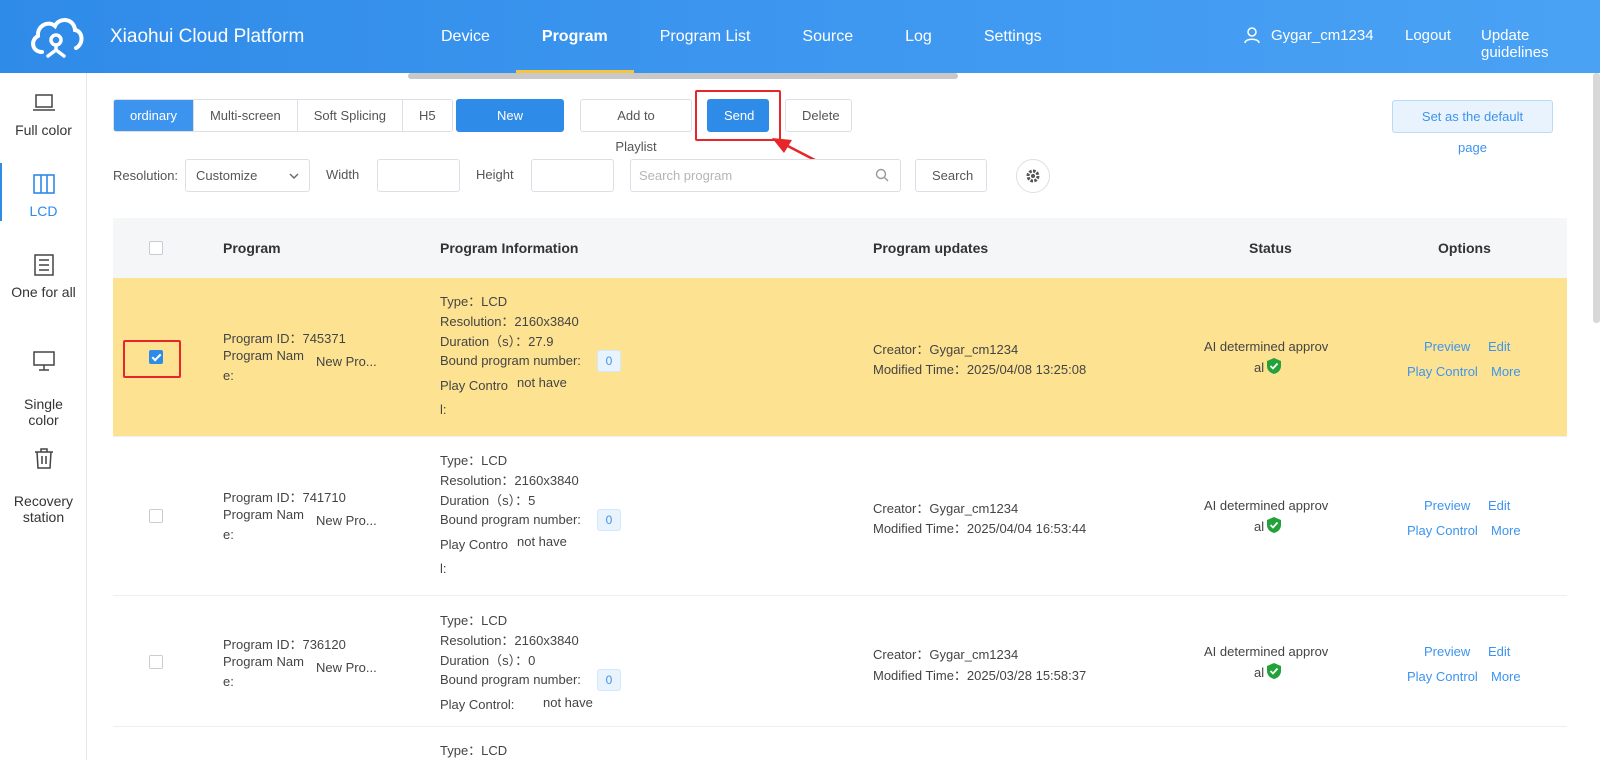 The image size is (1600, 760). Describe the element at coordinates (427, 115) in the screenshot. I see `tab-h5: H5` at that location.